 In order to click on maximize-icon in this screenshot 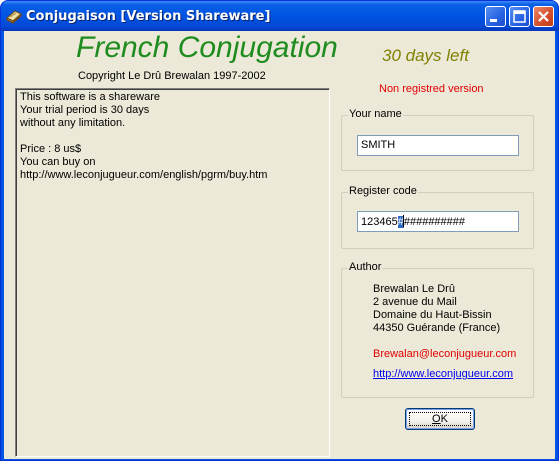, I will do `click(519, 16)`.